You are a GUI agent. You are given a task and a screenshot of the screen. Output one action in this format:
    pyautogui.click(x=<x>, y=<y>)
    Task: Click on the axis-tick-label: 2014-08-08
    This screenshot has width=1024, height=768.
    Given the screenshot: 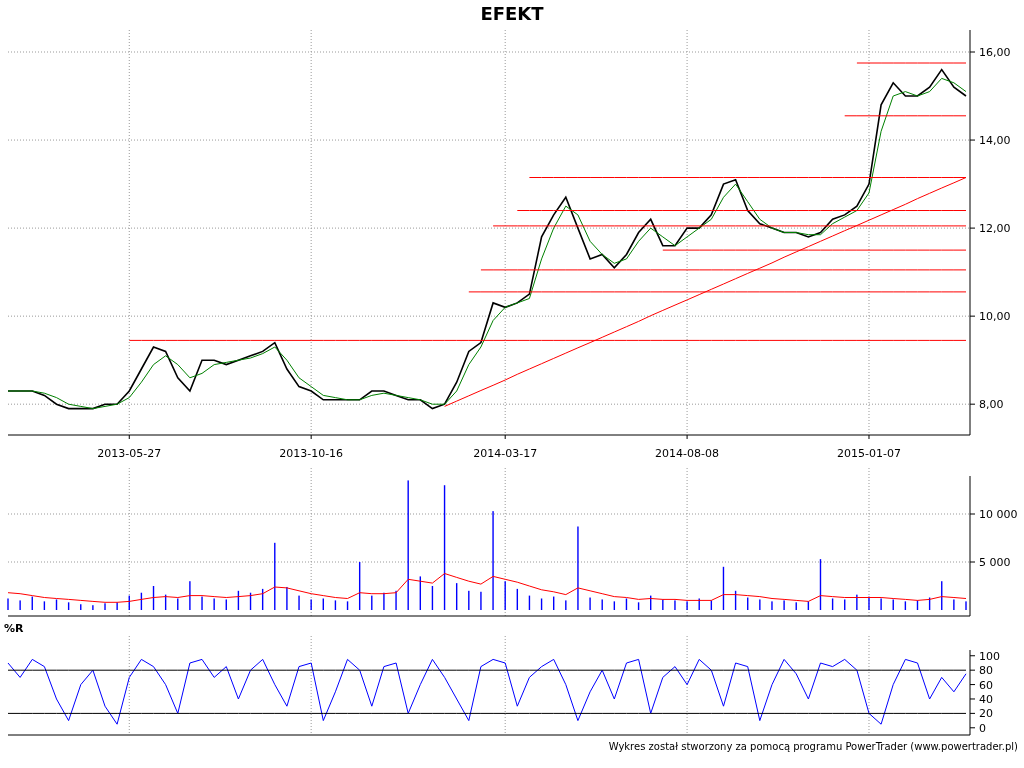 What is the action you would take?
    pyautogui.click(x=687, y=453)
    